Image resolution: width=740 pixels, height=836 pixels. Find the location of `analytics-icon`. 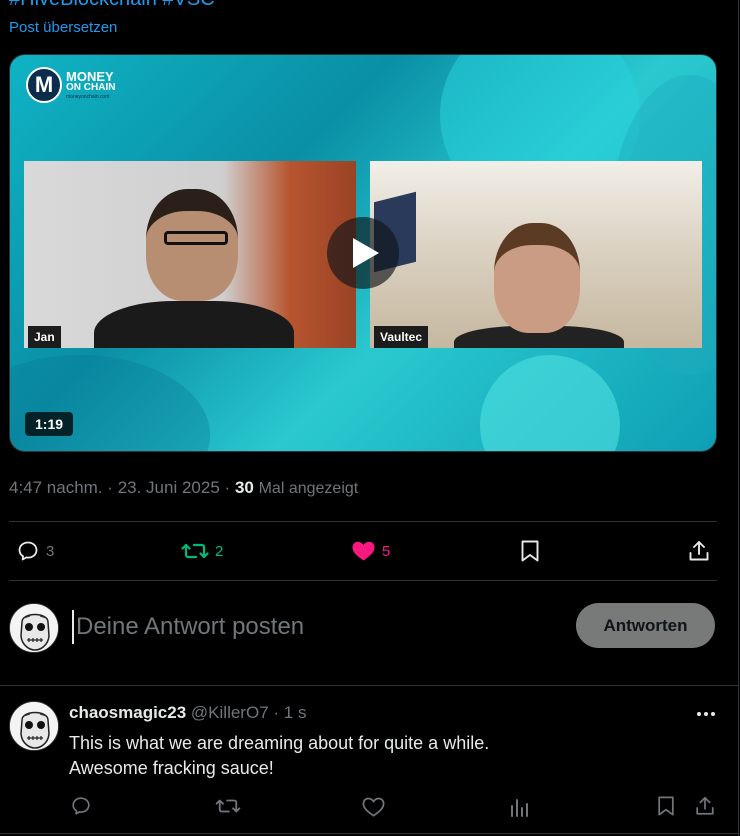

analytics-icon is located at coordinates (519, 808).